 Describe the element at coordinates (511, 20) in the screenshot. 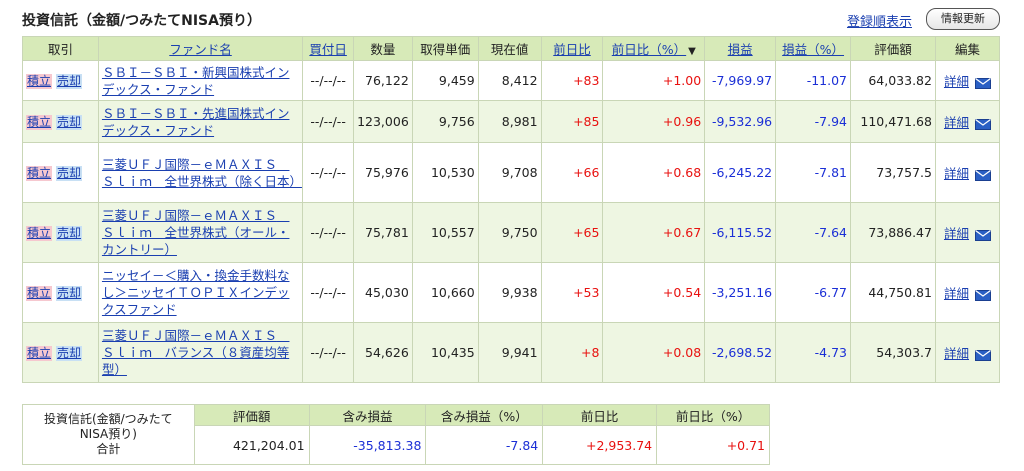

I see `page-header: 投資信託（金額/つみたてNISA預り） 登録順表示 情報更新` at that location.